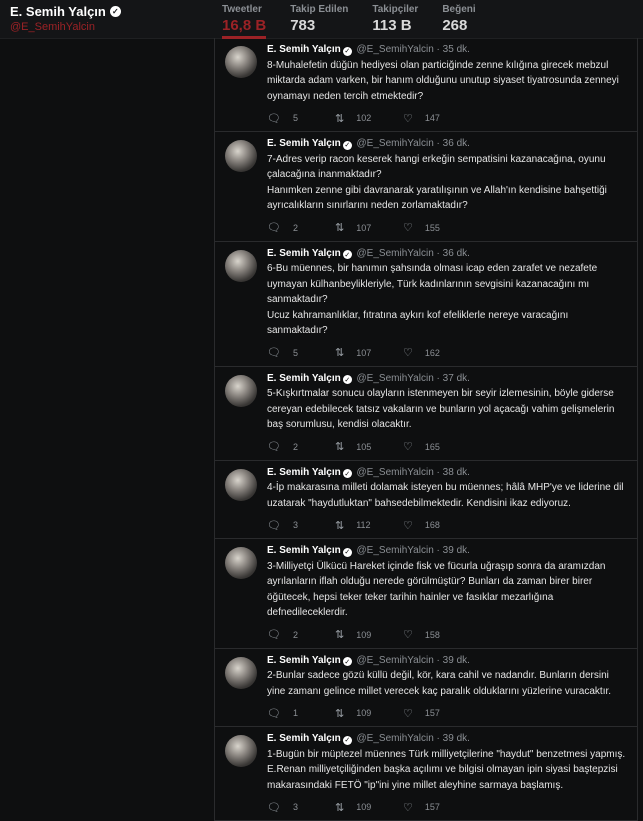 The image size is (643, 821). What do you see at coordinates (58, 11) in the screenshot?
I see `profile-name: E. Semih Yalçın` at bounding box center [58, 11].